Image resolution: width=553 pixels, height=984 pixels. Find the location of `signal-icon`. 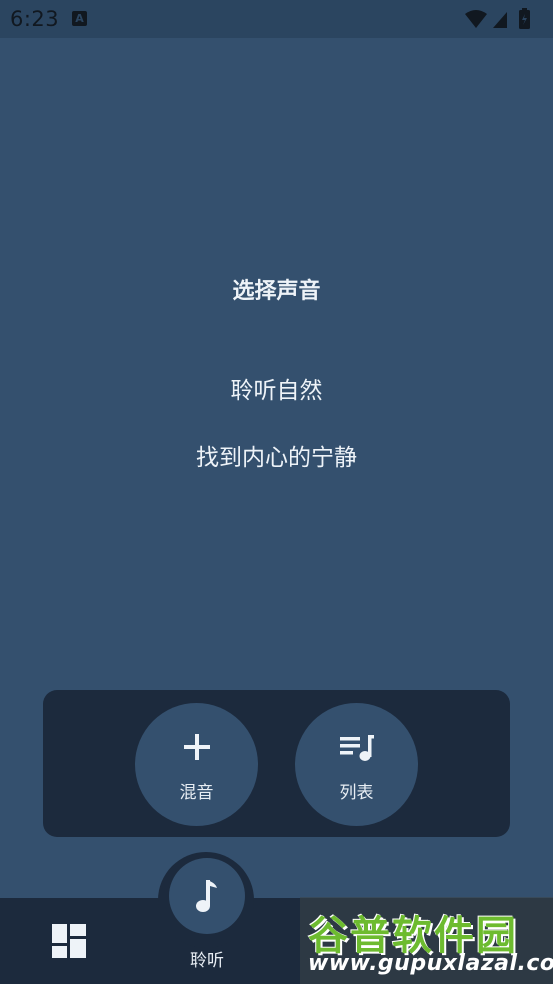

signal-icon is located at coordinates (500, 20).